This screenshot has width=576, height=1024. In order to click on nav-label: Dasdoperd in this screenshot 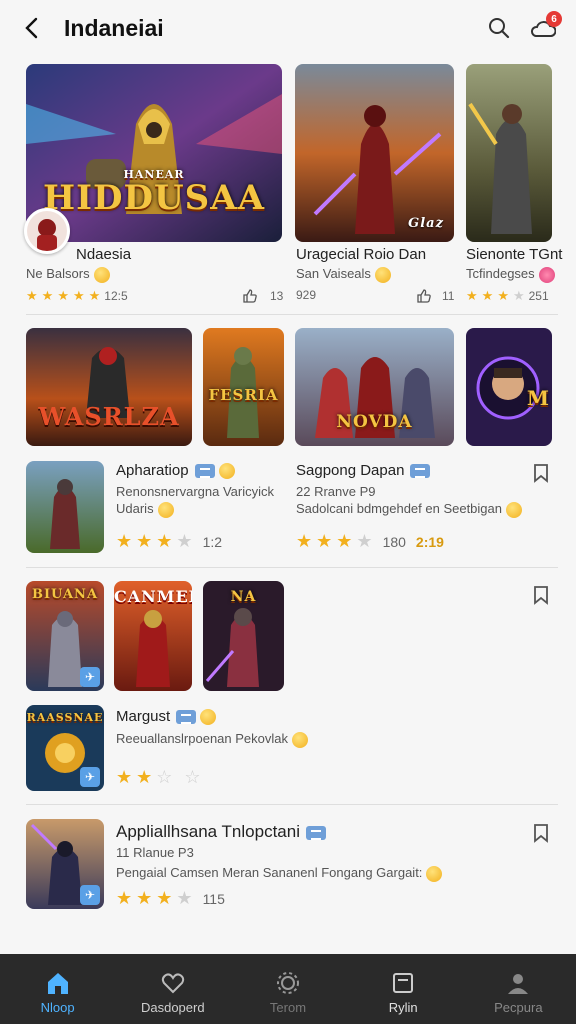, I will do `click(172, 1007)`.